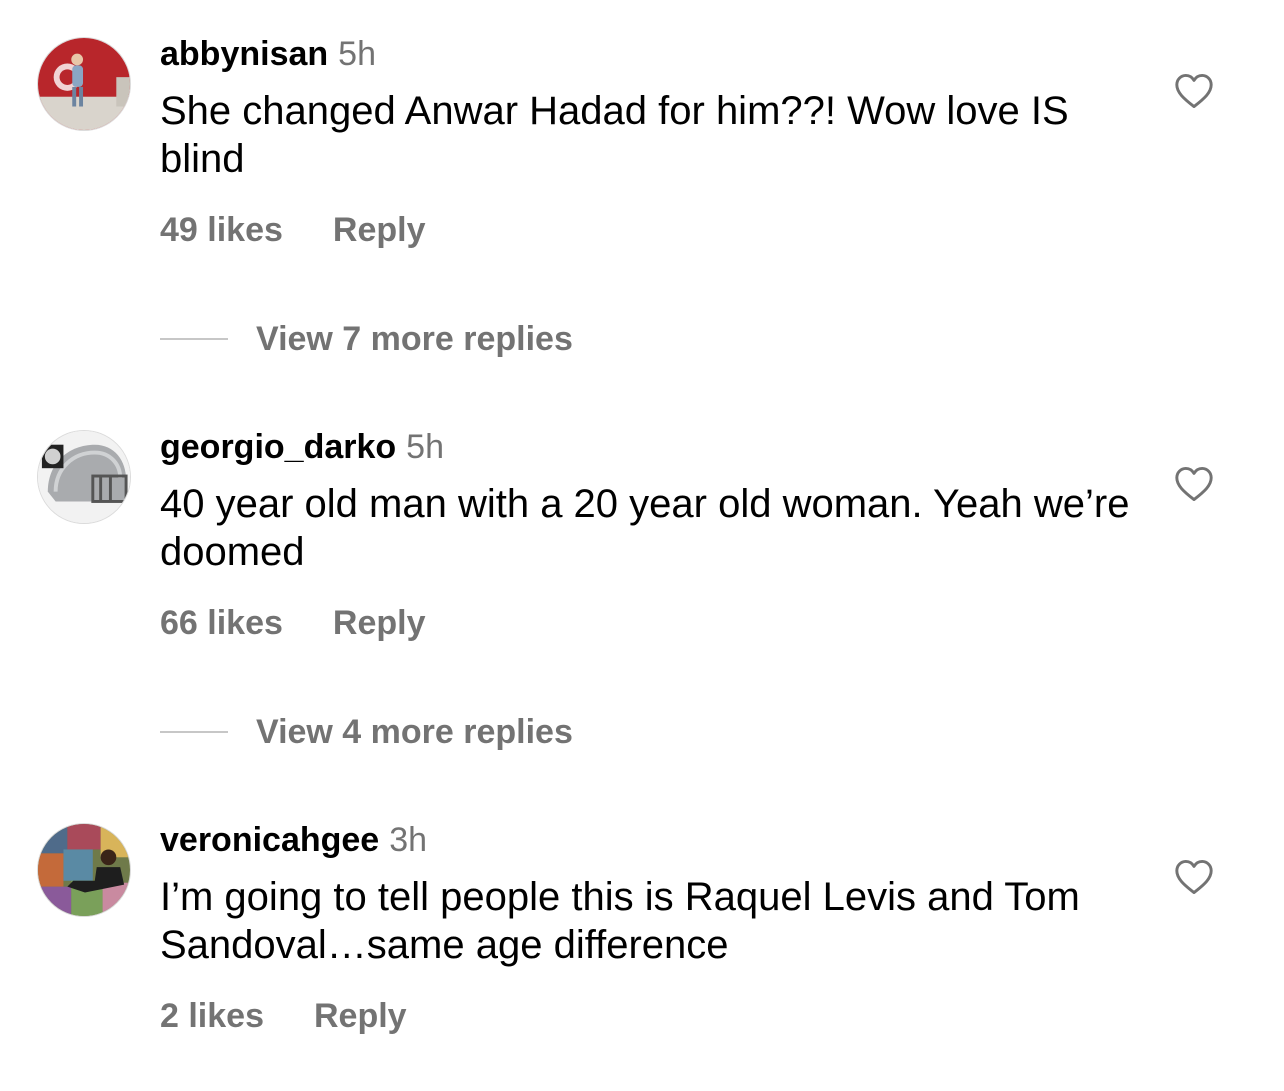 The width and height of the screenshot is (1284, 1091). I want to click on likes-count: 66 likes, so click(221, 623).